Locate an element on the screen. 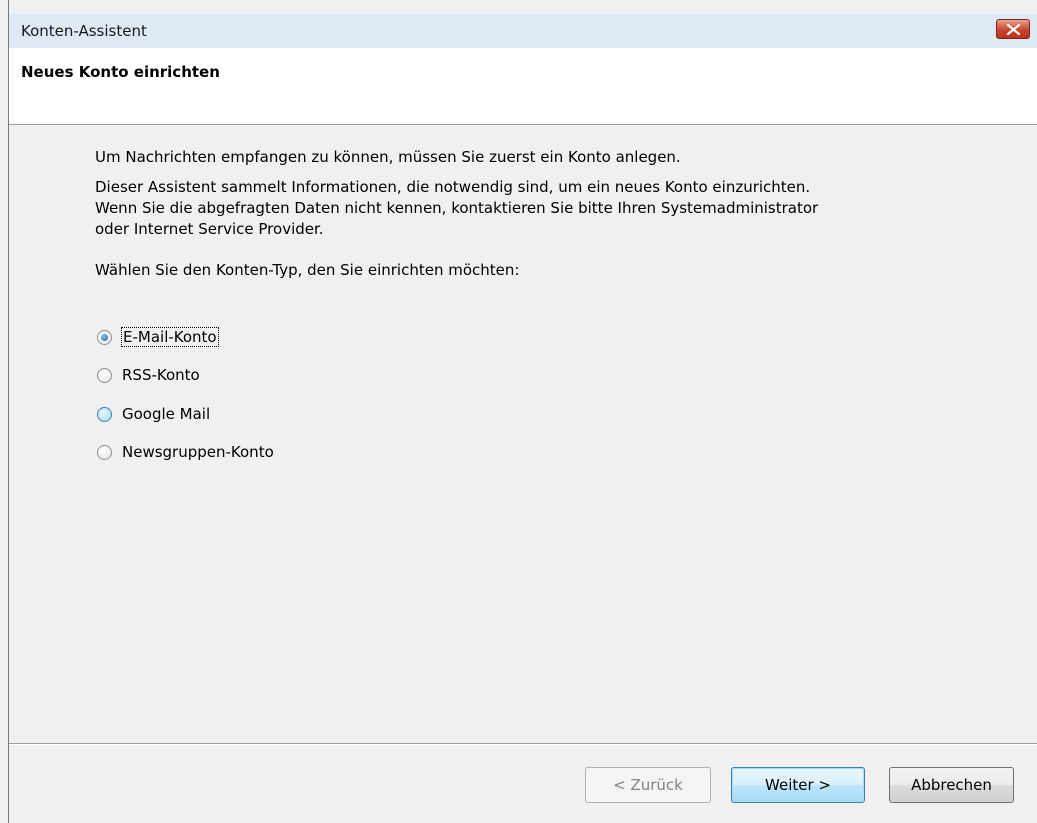 The image size is (1037, 823). radio-button-hover is located at coordinates (104, 414).